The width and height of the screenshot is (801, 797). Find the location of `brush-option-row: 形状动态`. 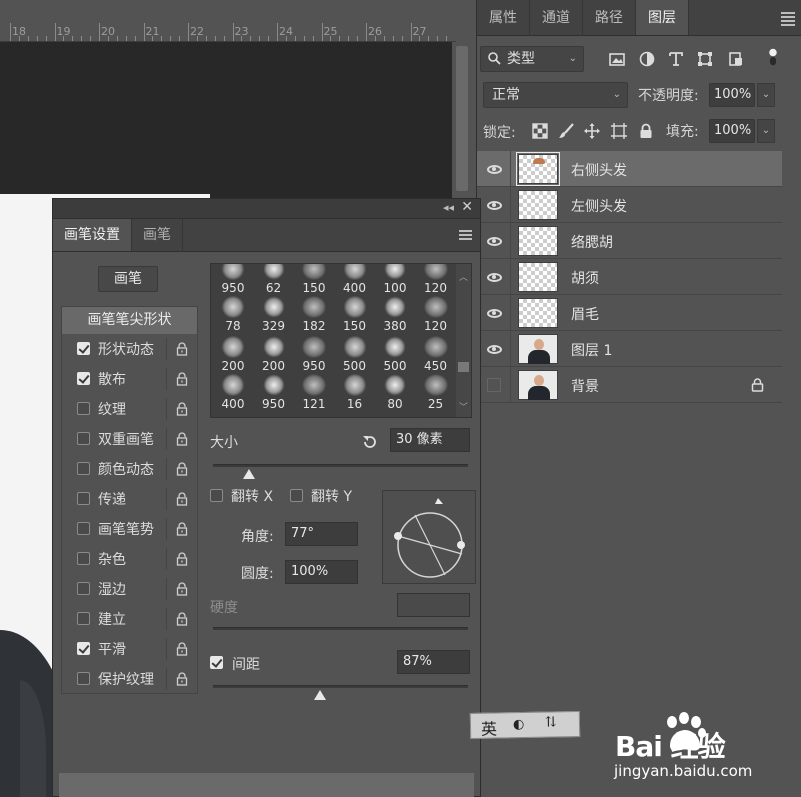

brush-option-row: 形状动态 is located at coordinates (129, 349).